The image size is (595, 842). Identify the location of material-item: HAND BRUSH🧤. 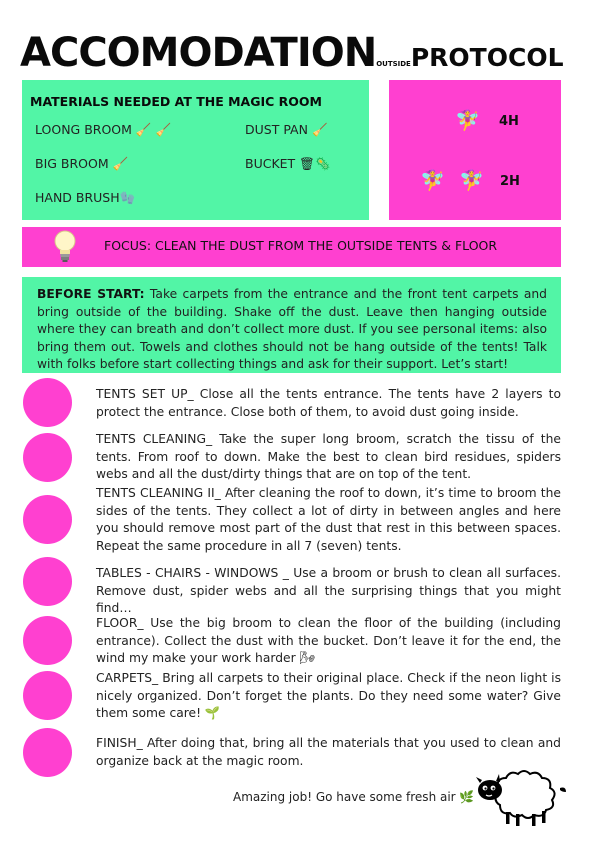
(85, 197).